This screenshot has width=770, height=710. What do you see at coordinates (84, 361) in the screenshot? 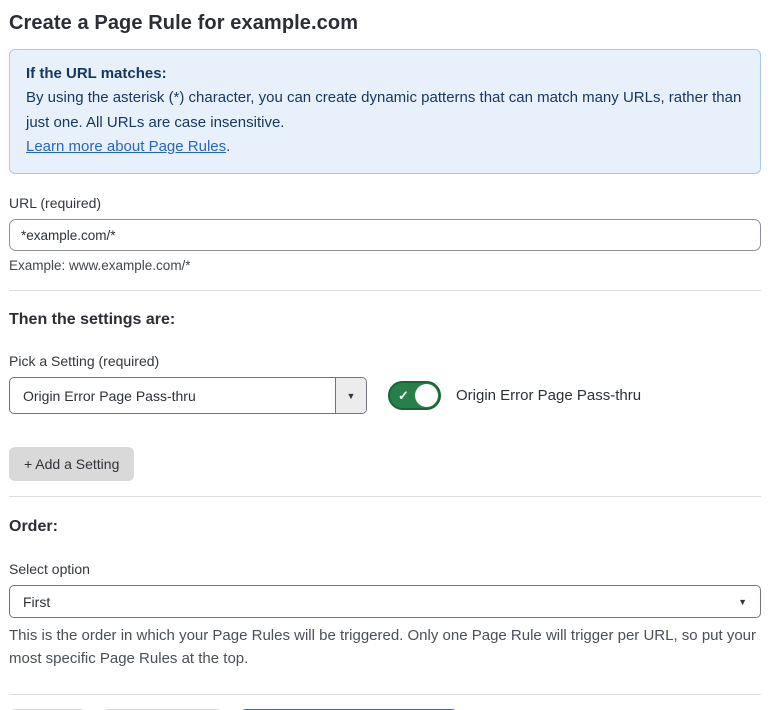
I see `pick-setting-label: Pick a Setting (required)` at bounding box center [84, 361].